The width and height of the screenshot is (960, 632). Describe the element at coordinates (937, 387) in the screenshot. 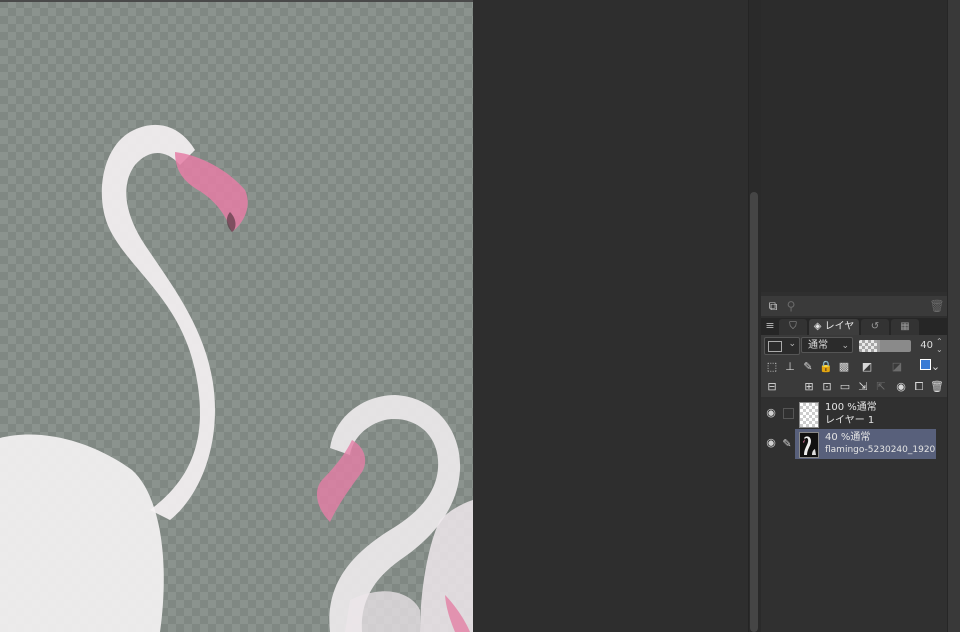

I see `delete-layer-icon: 🗑` at that location.